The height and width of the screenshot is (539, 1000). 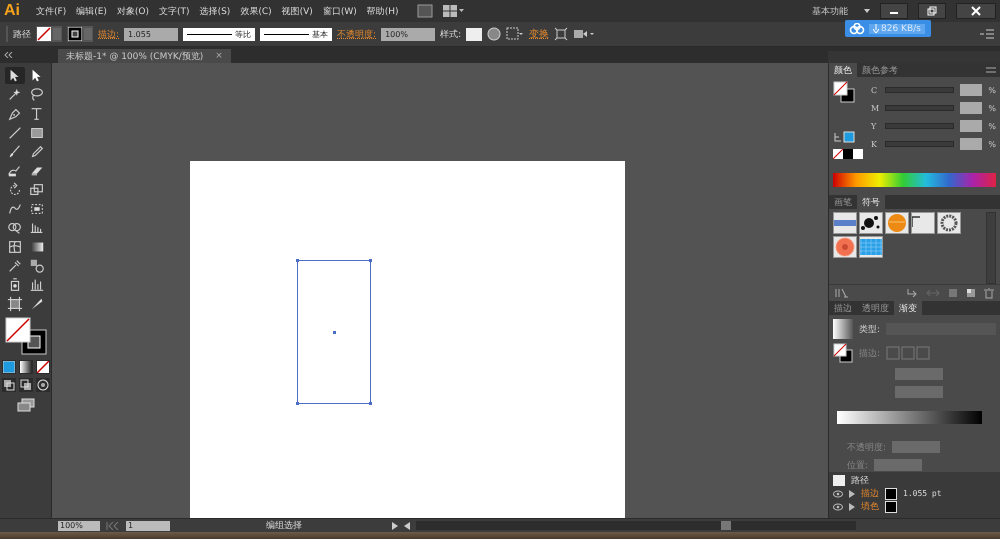 What do you see at coordinates (494, 34) in the screenshot?
I see `globe-icon` at bounding box center [494, 34].